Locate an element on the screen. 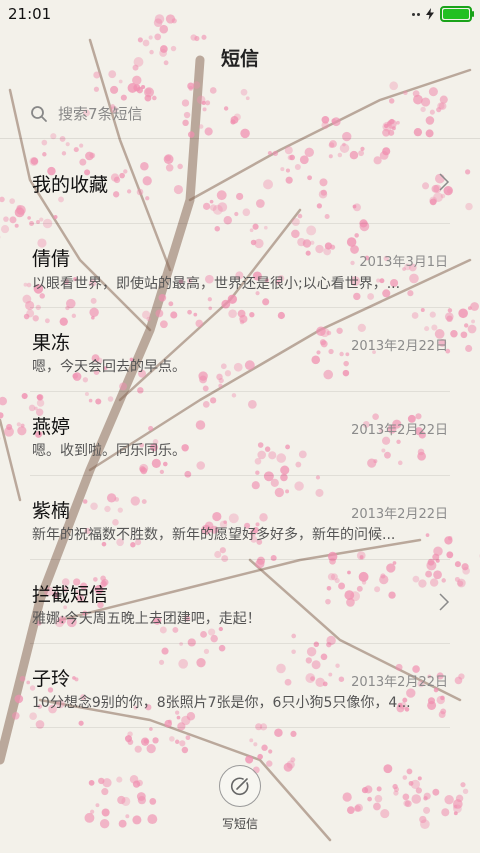  contact-name: 燕婷 is located at coordinates (51, 427).